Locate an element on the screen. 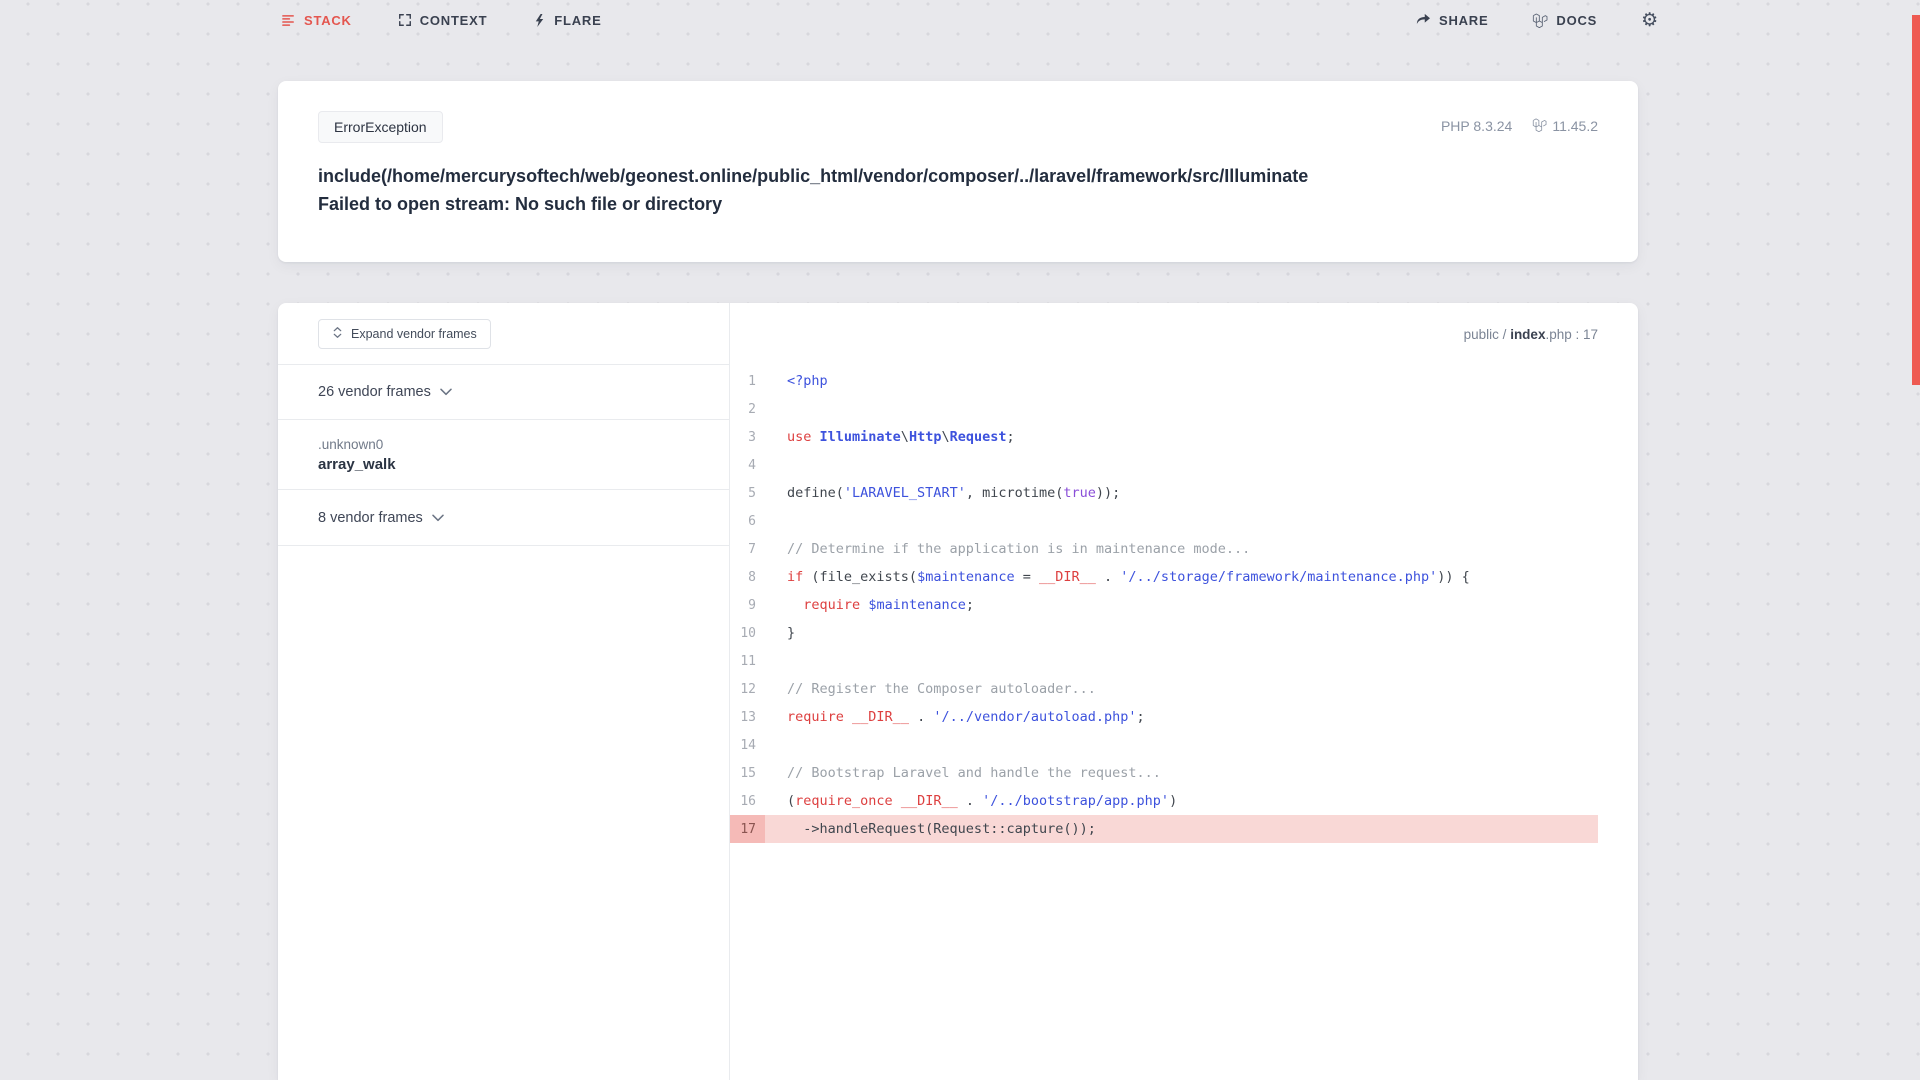  code-text: <?php is located at coordinates (807, 381).